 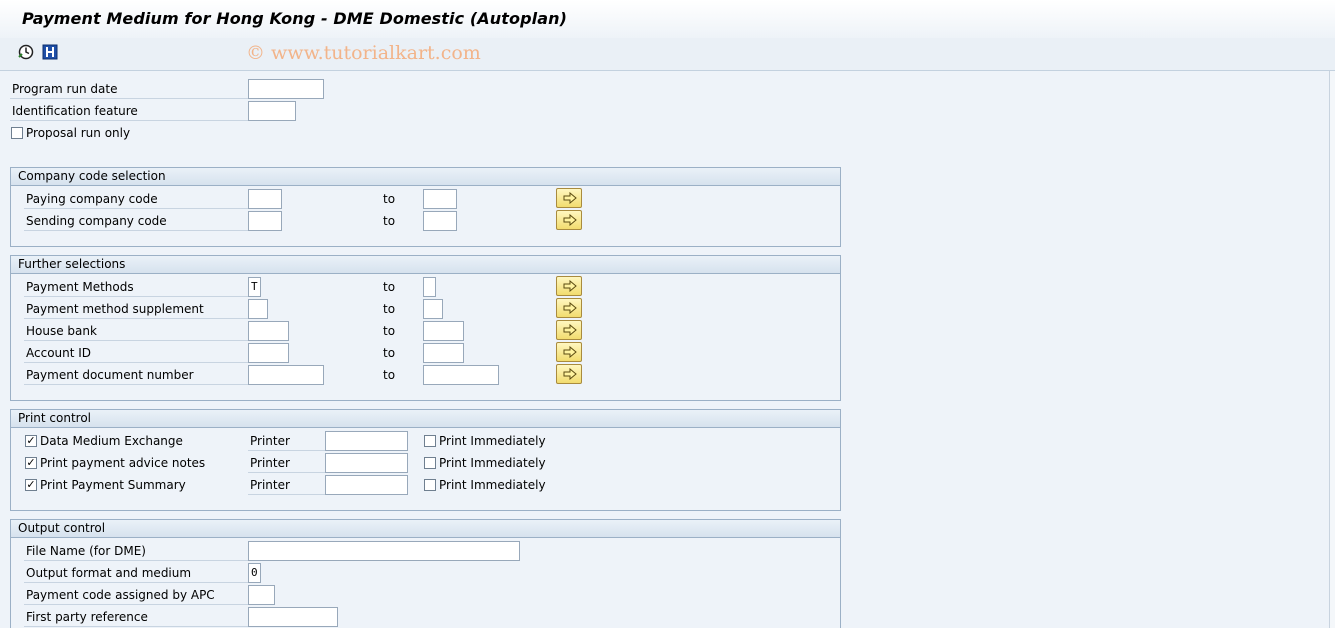 I want to click on file-name-input, so click(x=384, y=551).